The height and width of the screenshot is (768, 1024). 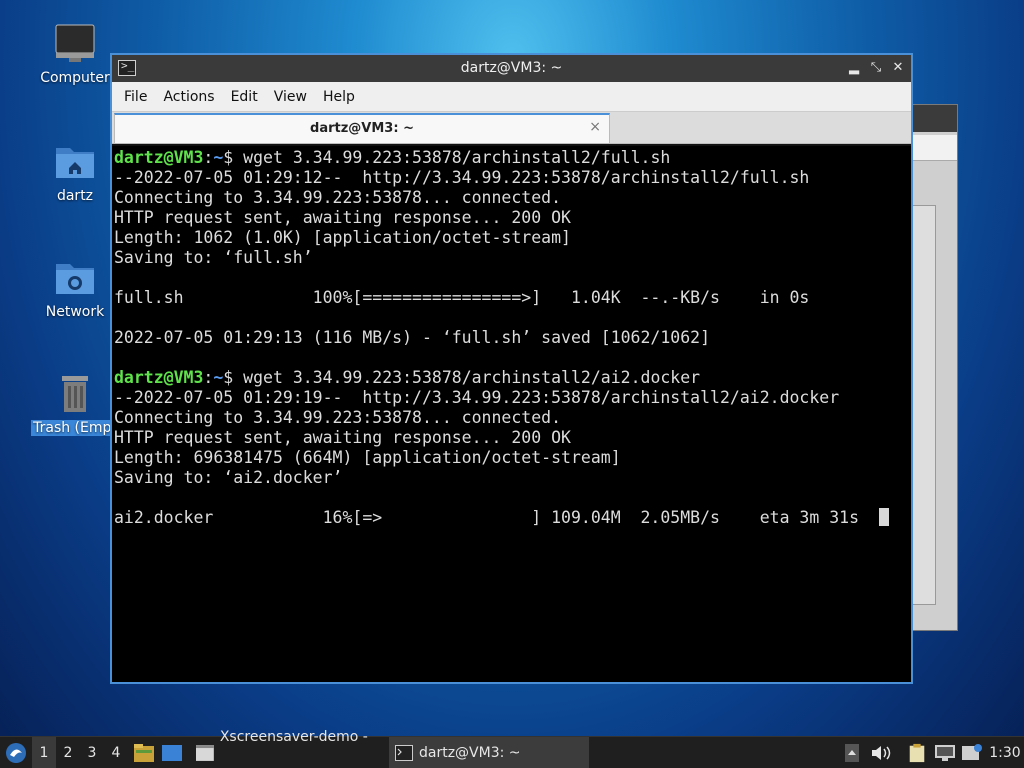 I want to click on file-manager-launcher, so click(x=145, y=752).